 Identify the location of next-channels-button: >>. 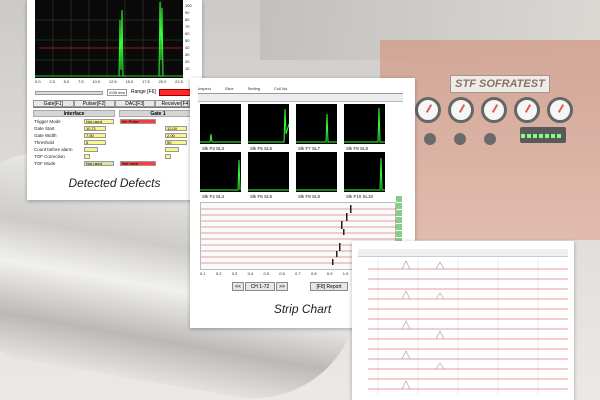
(282, 286).